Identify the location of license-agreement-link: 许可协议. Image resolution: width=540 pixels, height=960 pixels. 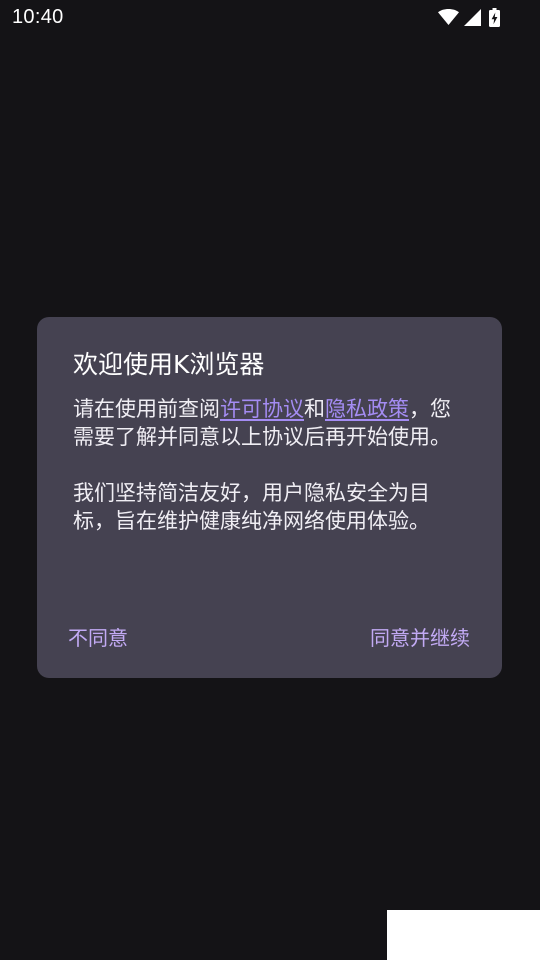
(262, 409).